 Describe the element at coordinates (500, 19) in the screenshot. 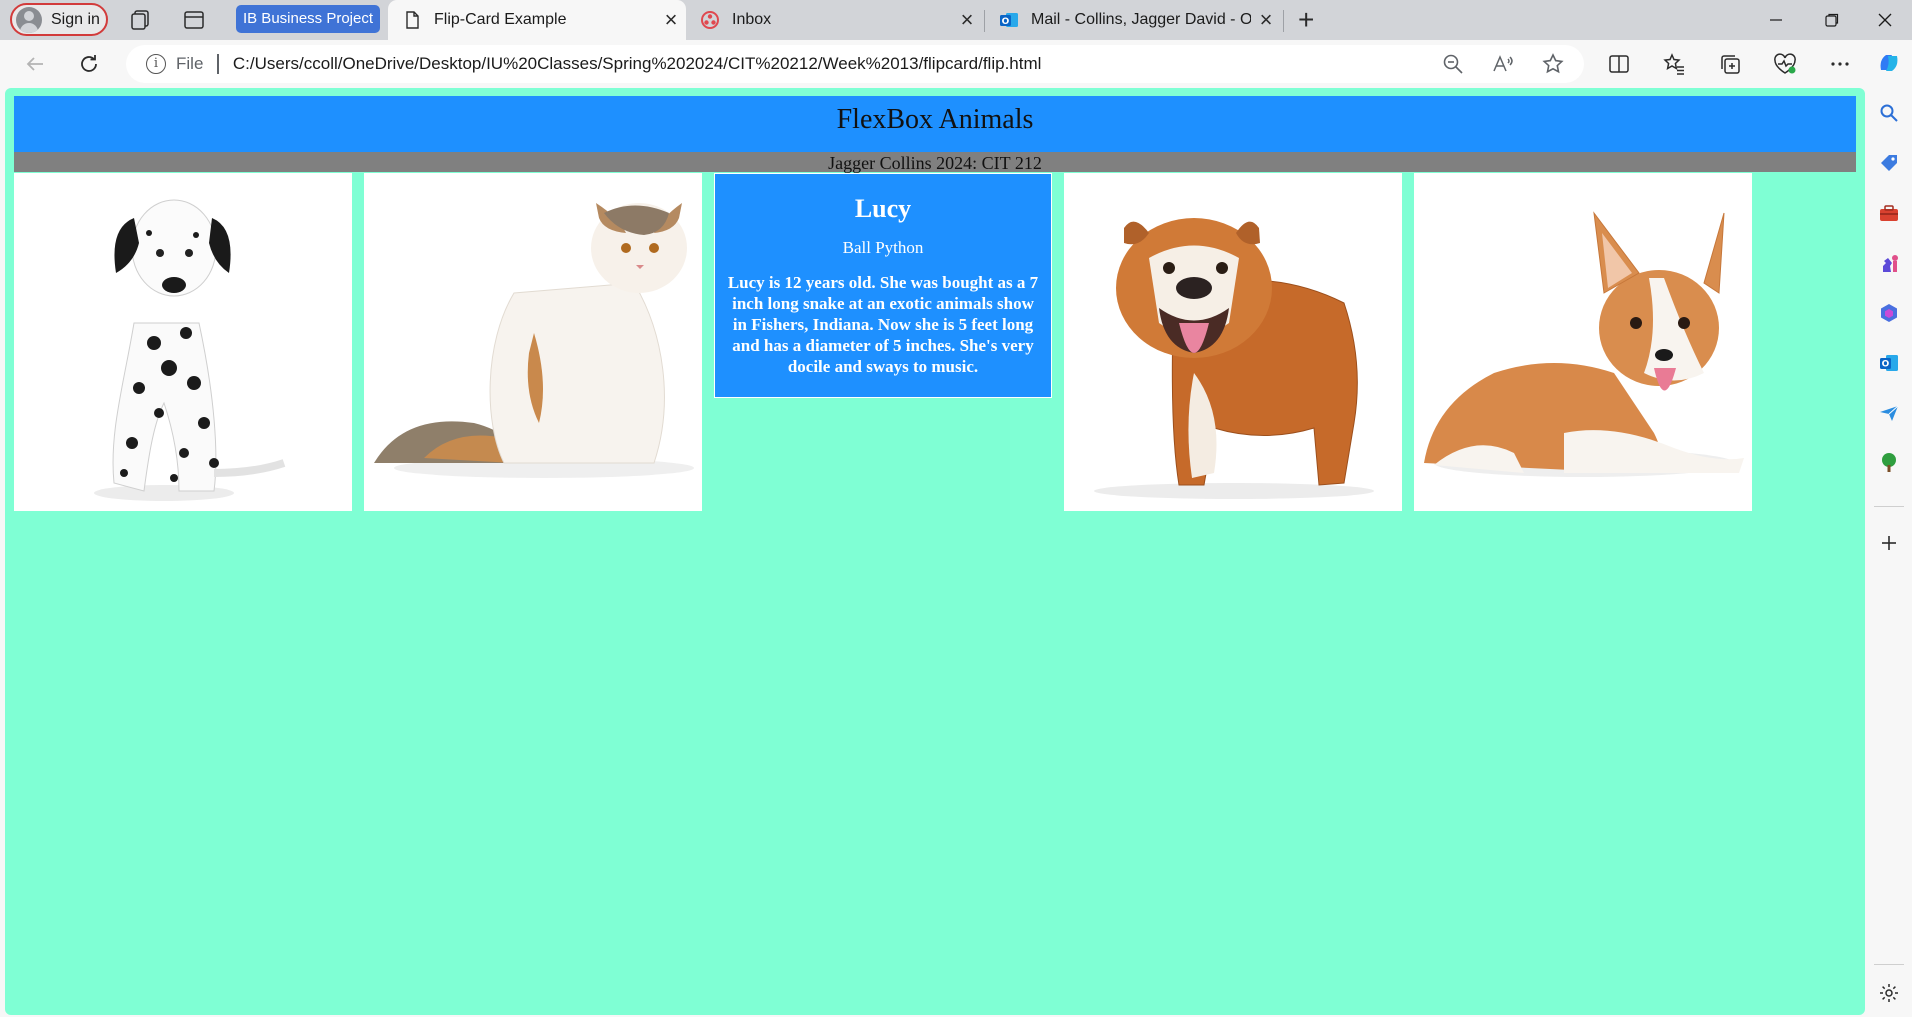

I see `tab-title: Flip-Card Example` at that location.